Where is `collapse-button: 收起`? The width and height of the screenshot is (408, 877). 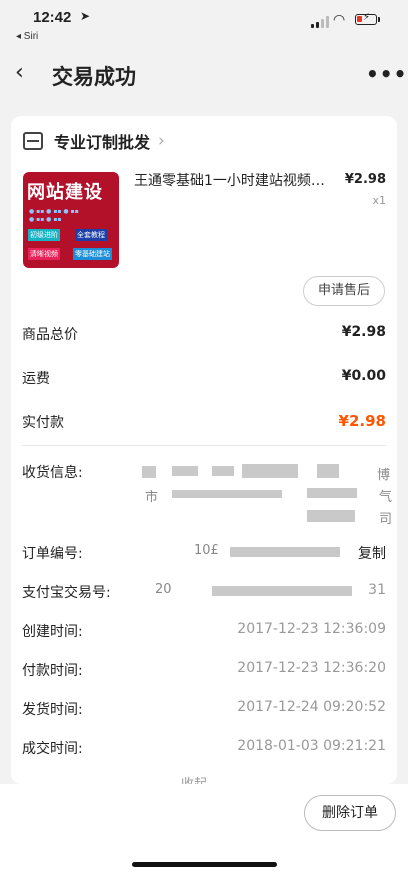 collapse-button: 收起 is located at coordinates (194, 778).